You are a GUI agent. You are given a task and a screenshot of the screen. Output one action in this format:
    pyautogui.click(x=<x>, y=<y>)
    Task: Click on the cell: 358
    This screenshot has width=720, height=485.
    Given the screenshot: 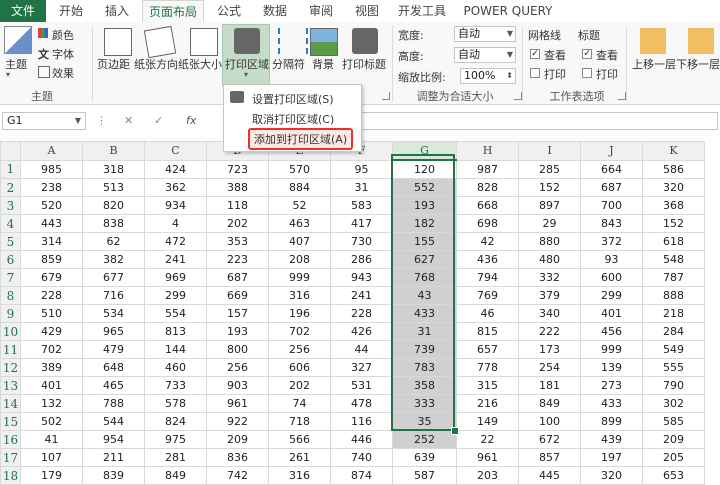 What is the action you would take?
    pyautogui.click(x=424, y=385)
    